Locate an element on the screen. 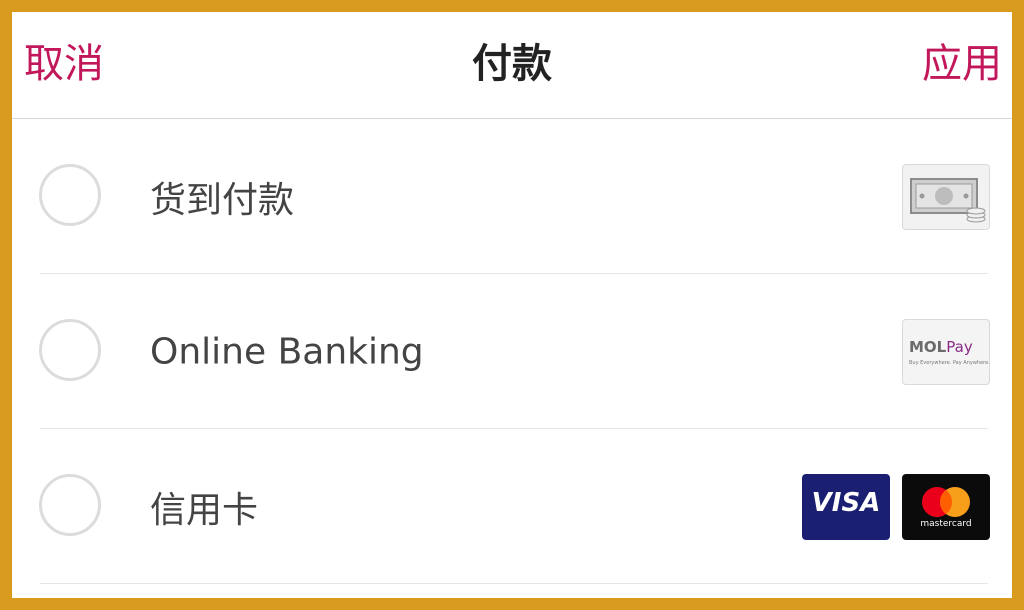  molpay-brand-mol: MOL is located at coordinates (928, 346).